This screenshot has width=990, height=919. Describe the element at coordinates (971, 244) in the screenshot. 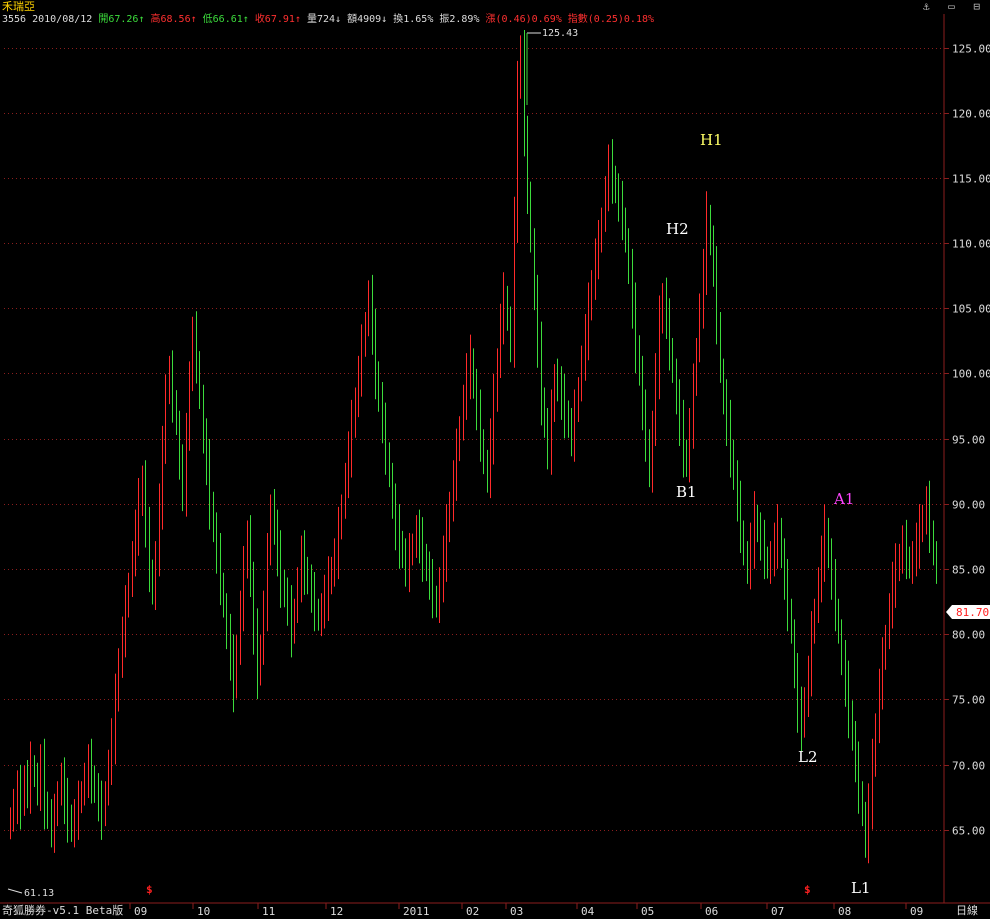

I see `y-tick-label: 110.00` at that location.